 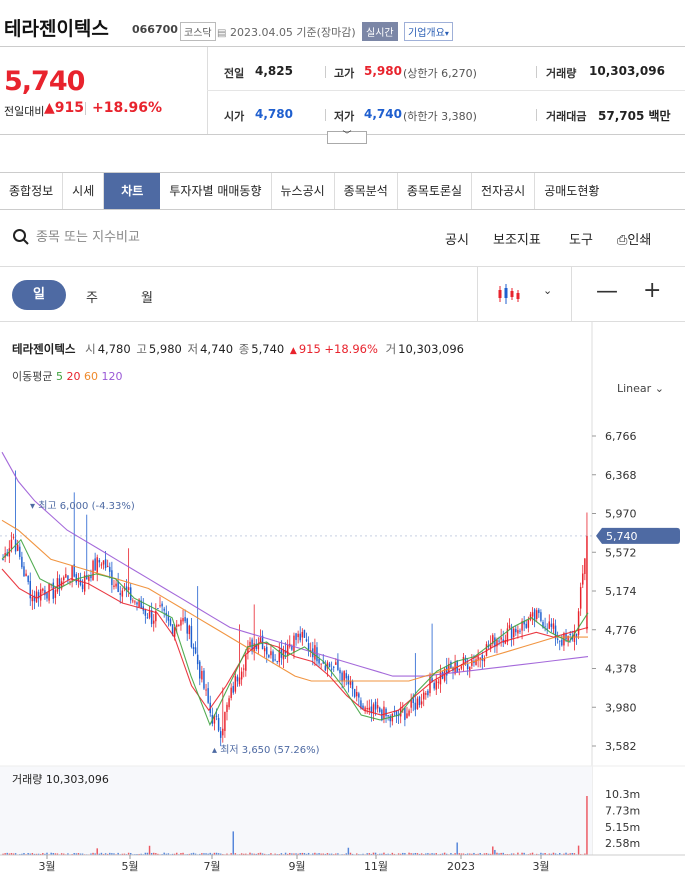 What do you see at coordinates (90, 349) in the screenshot?
I see `legend-open-key: 시` at bounding box center [90, 349].